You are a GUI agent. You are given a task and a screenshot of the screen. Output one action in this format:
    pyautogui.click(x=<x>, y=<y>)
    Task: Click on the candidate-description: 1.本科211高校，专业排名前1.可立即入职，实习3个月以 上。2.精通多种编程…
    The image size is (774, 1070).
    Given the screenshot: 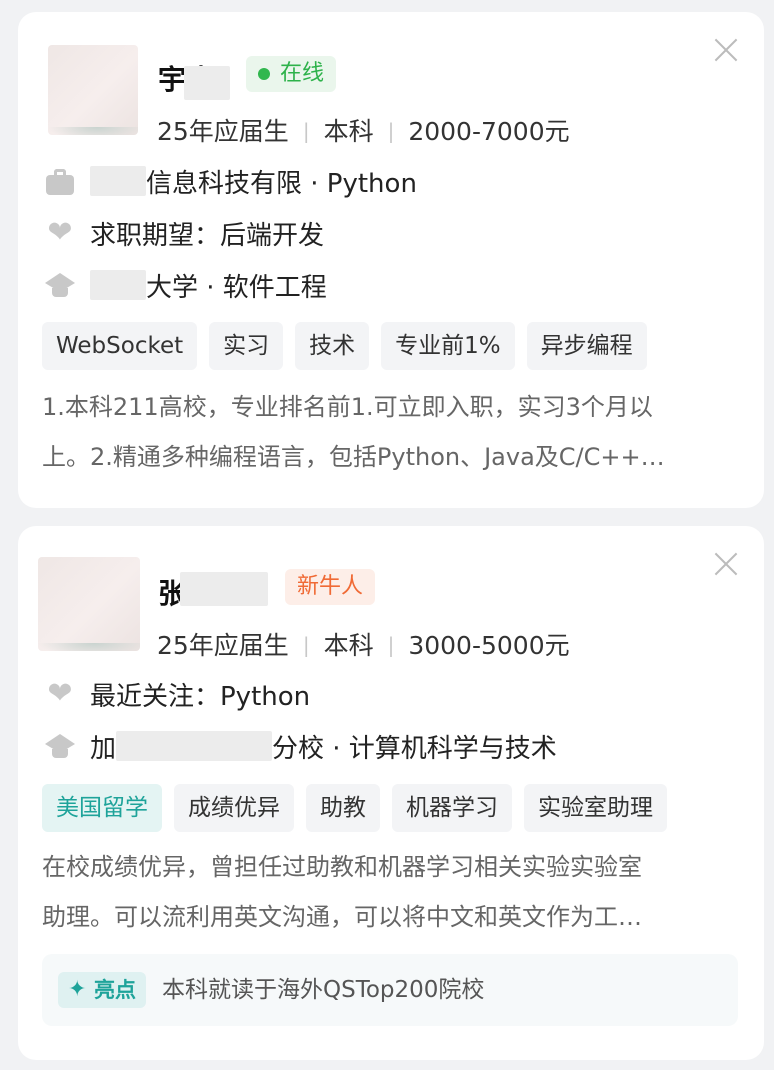 What is the action you would take?
    pyautogui.click(x=392, y=432)
    